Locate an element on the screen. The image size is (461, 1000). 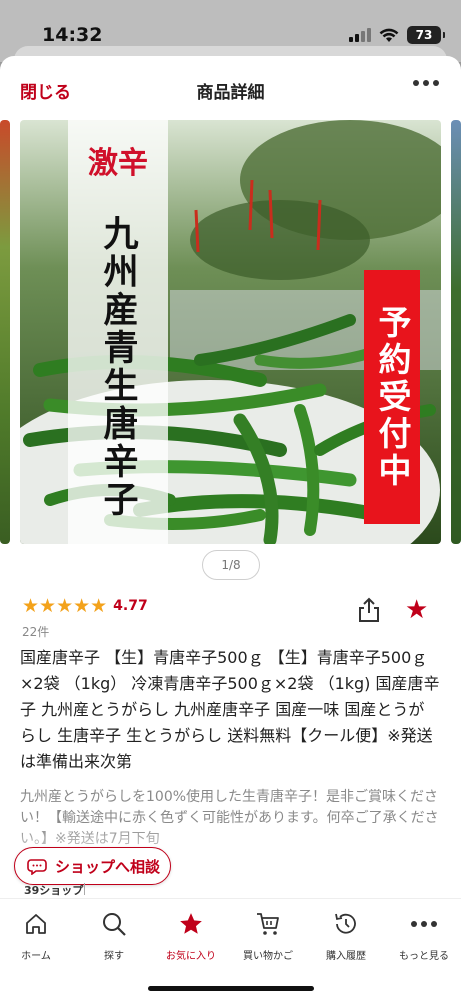
label-product-name-vertical: 九州産青生唐辛子 is located at coordinates (118, 367).